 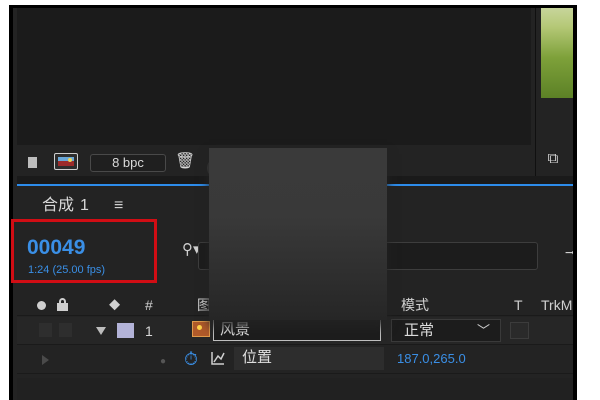 What do you see at coordinates (114, 305) in the screenshot?
I see `label-tag-icon: ⬥` at bounding box center [114, 305].